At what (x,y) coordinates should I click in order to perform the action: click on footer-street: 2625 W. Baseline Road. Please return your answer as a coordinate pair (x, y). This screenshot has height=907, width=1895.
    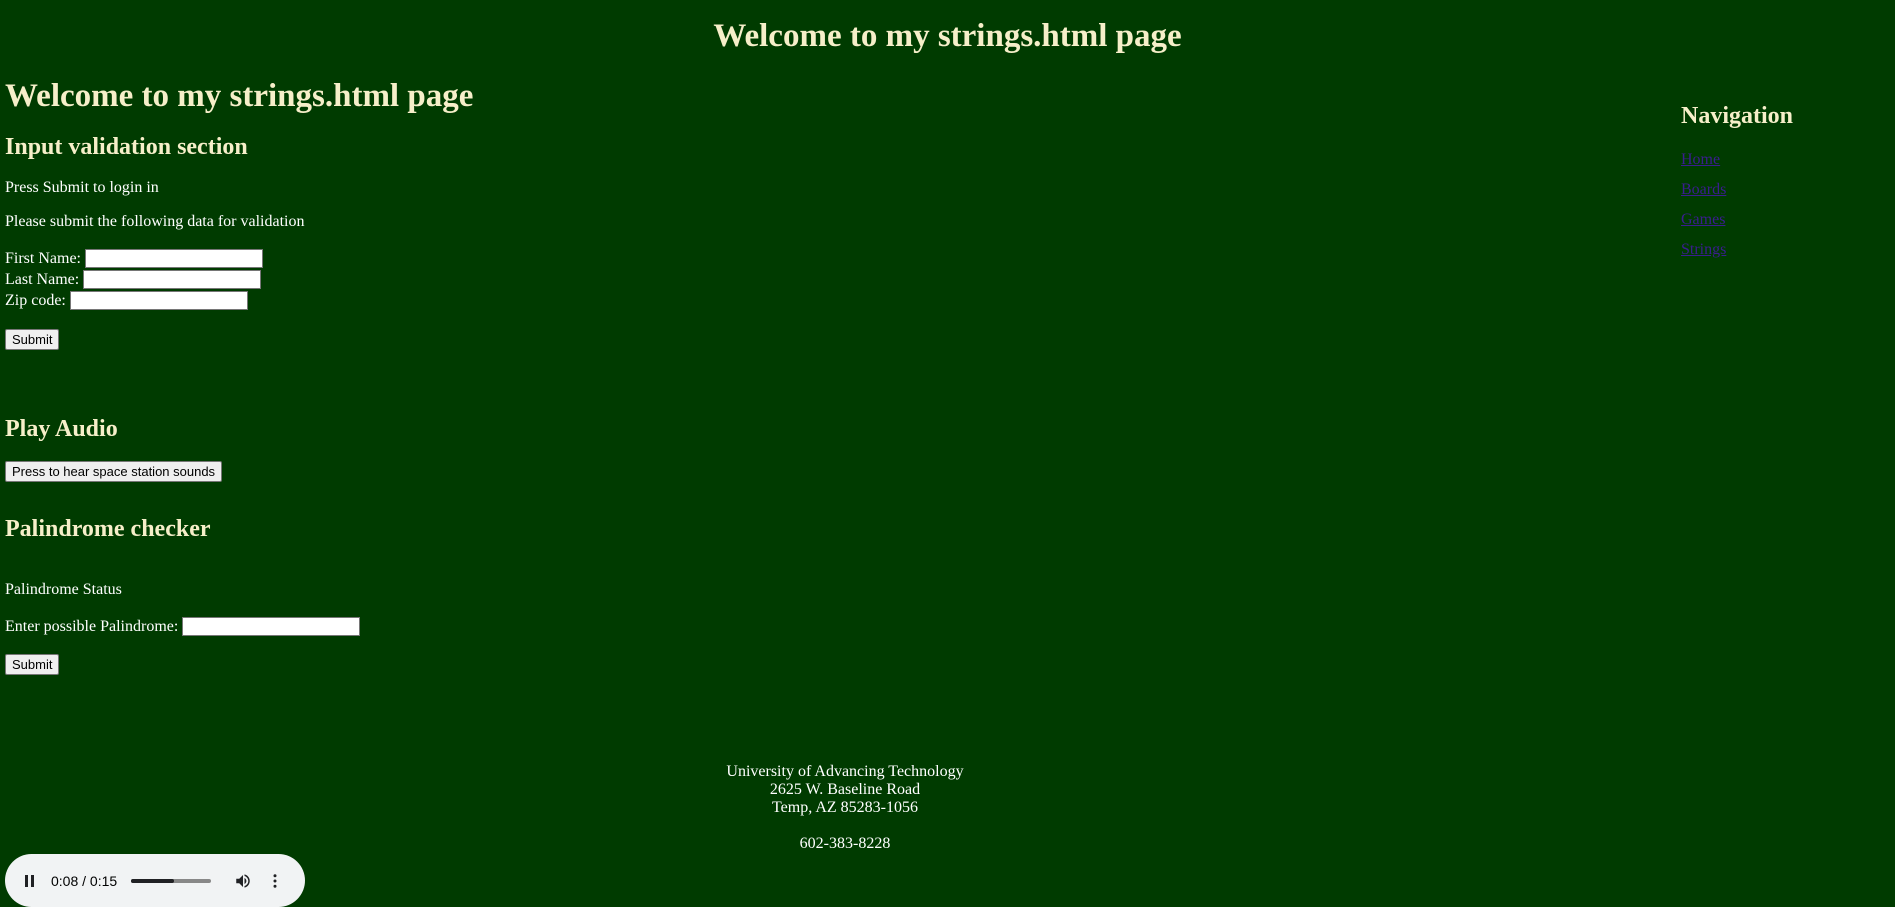
    Looking at the image, I should click on (845, 789).